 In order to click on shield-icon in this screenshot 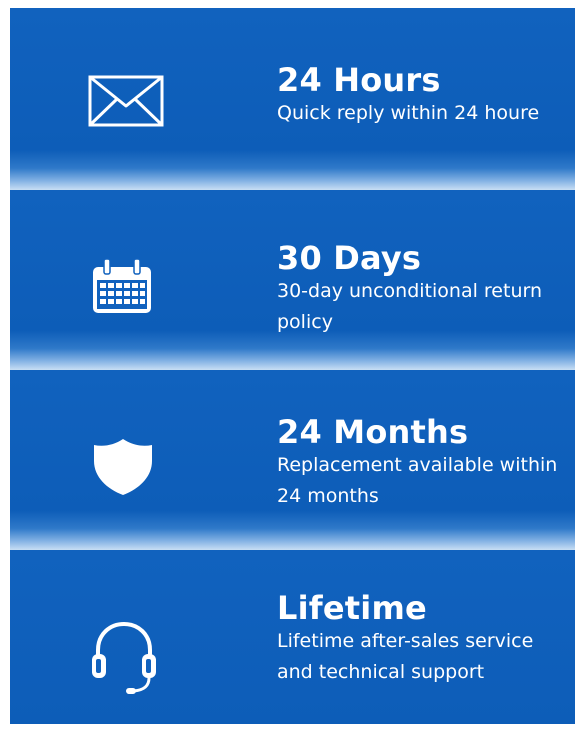, I will do `click(123, 467)`.